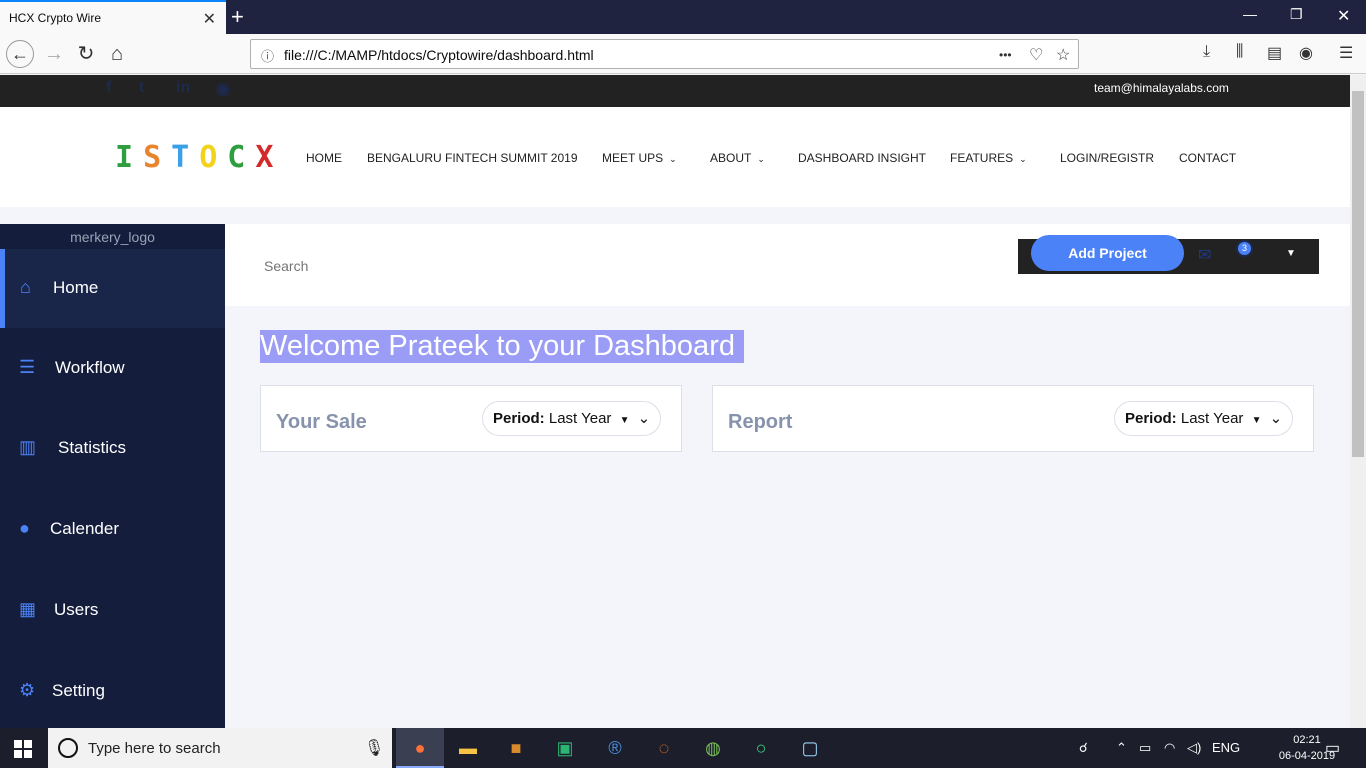 This screenshot has height=768, width=1366. What do you see at coordinates (1194, 748) in the screenshot?
I see `volume-icon: ◁)` at bounding box center [1194, 748].